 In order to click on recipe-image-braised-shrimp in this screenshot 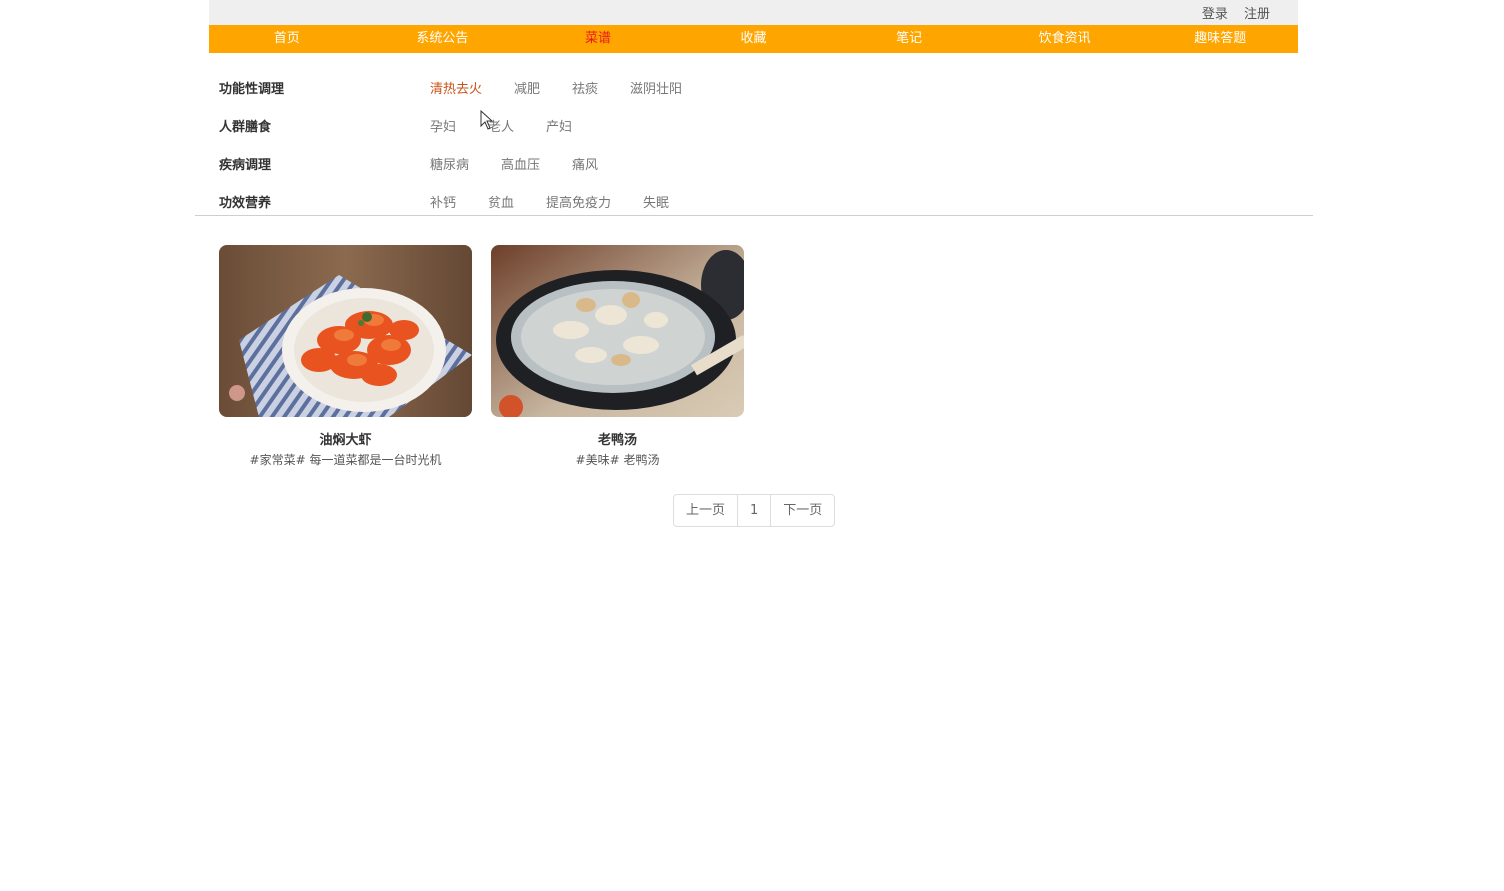, I will do `click(345, 331)`.